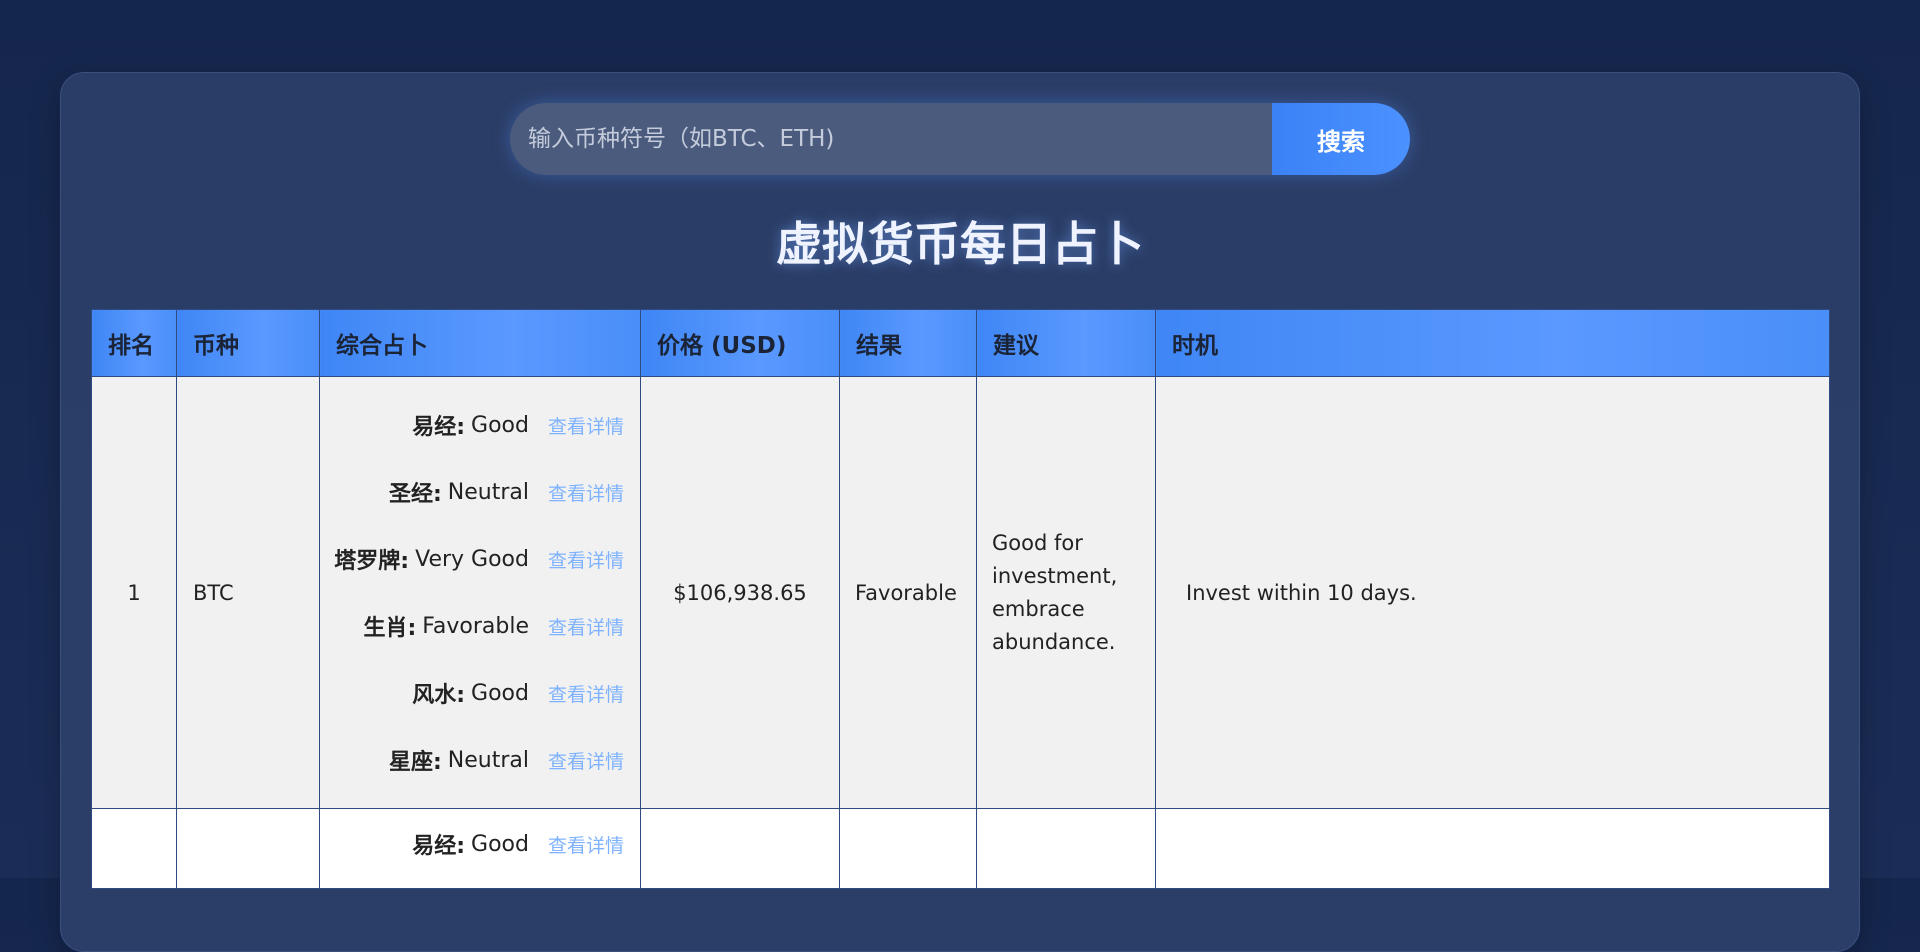 This screenshot has width=1920, height=952. I want to click on result-cell: Favorable, so click(908, 592).